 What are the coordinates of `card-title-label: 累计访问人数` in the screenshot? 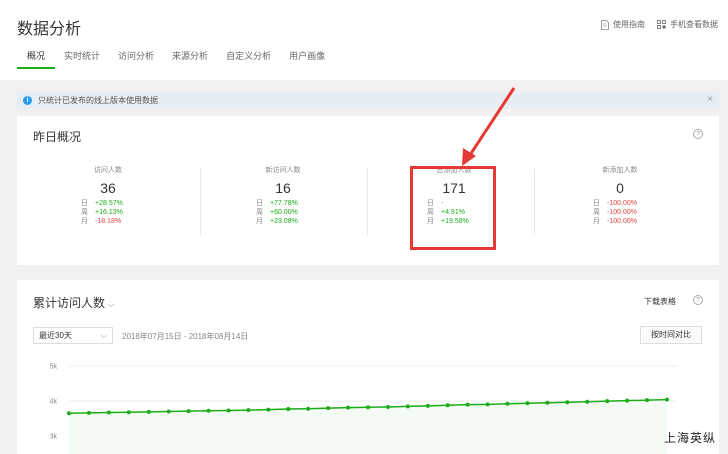 It's located at (69, 303).